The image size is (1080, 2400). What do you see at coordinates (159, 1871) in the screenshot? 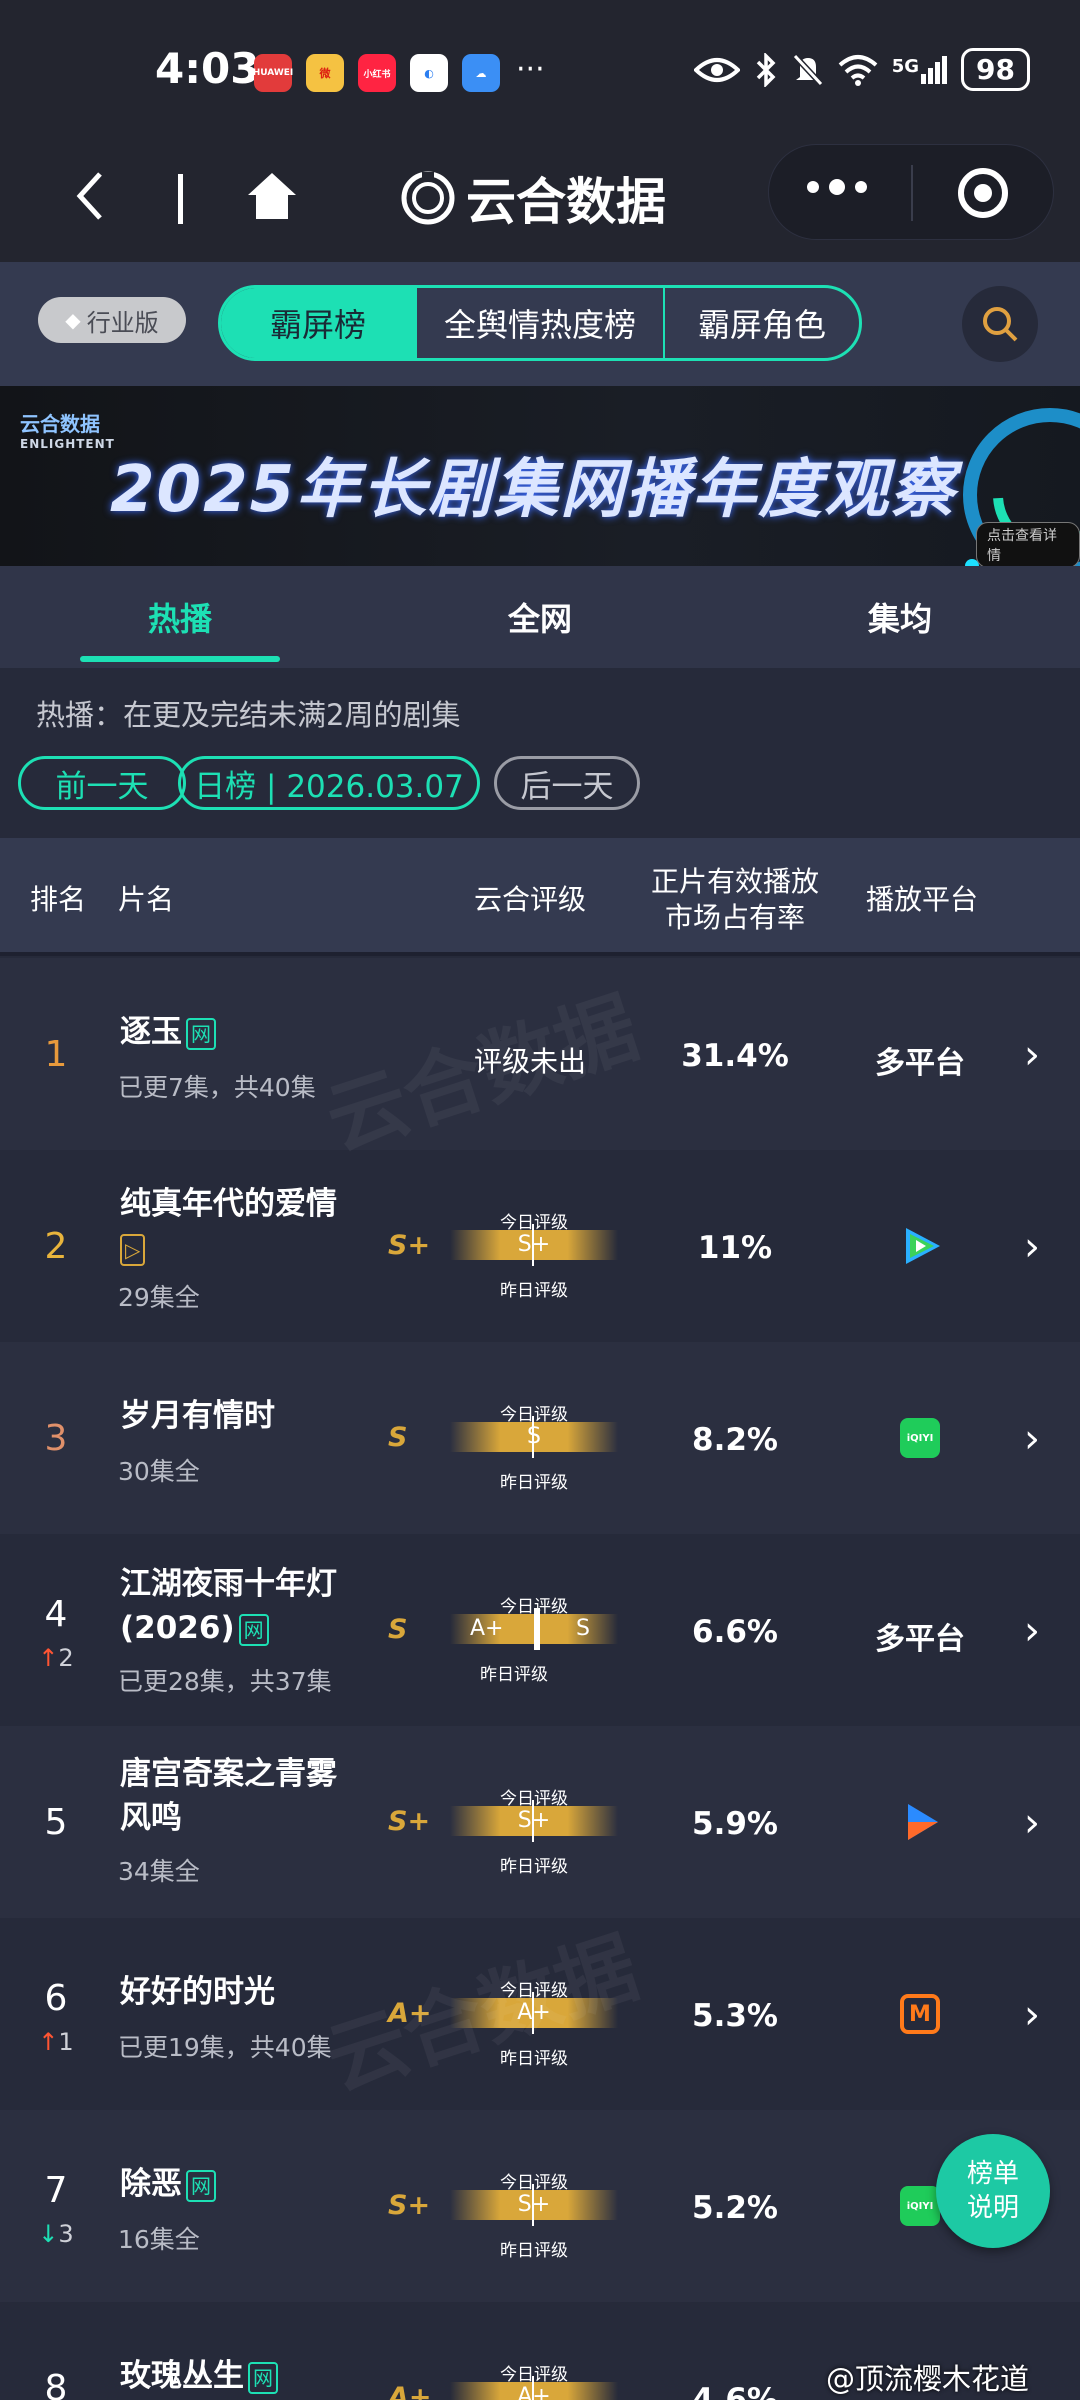
I see `episode-status: 34集全` at bounding box center [159, 1871].